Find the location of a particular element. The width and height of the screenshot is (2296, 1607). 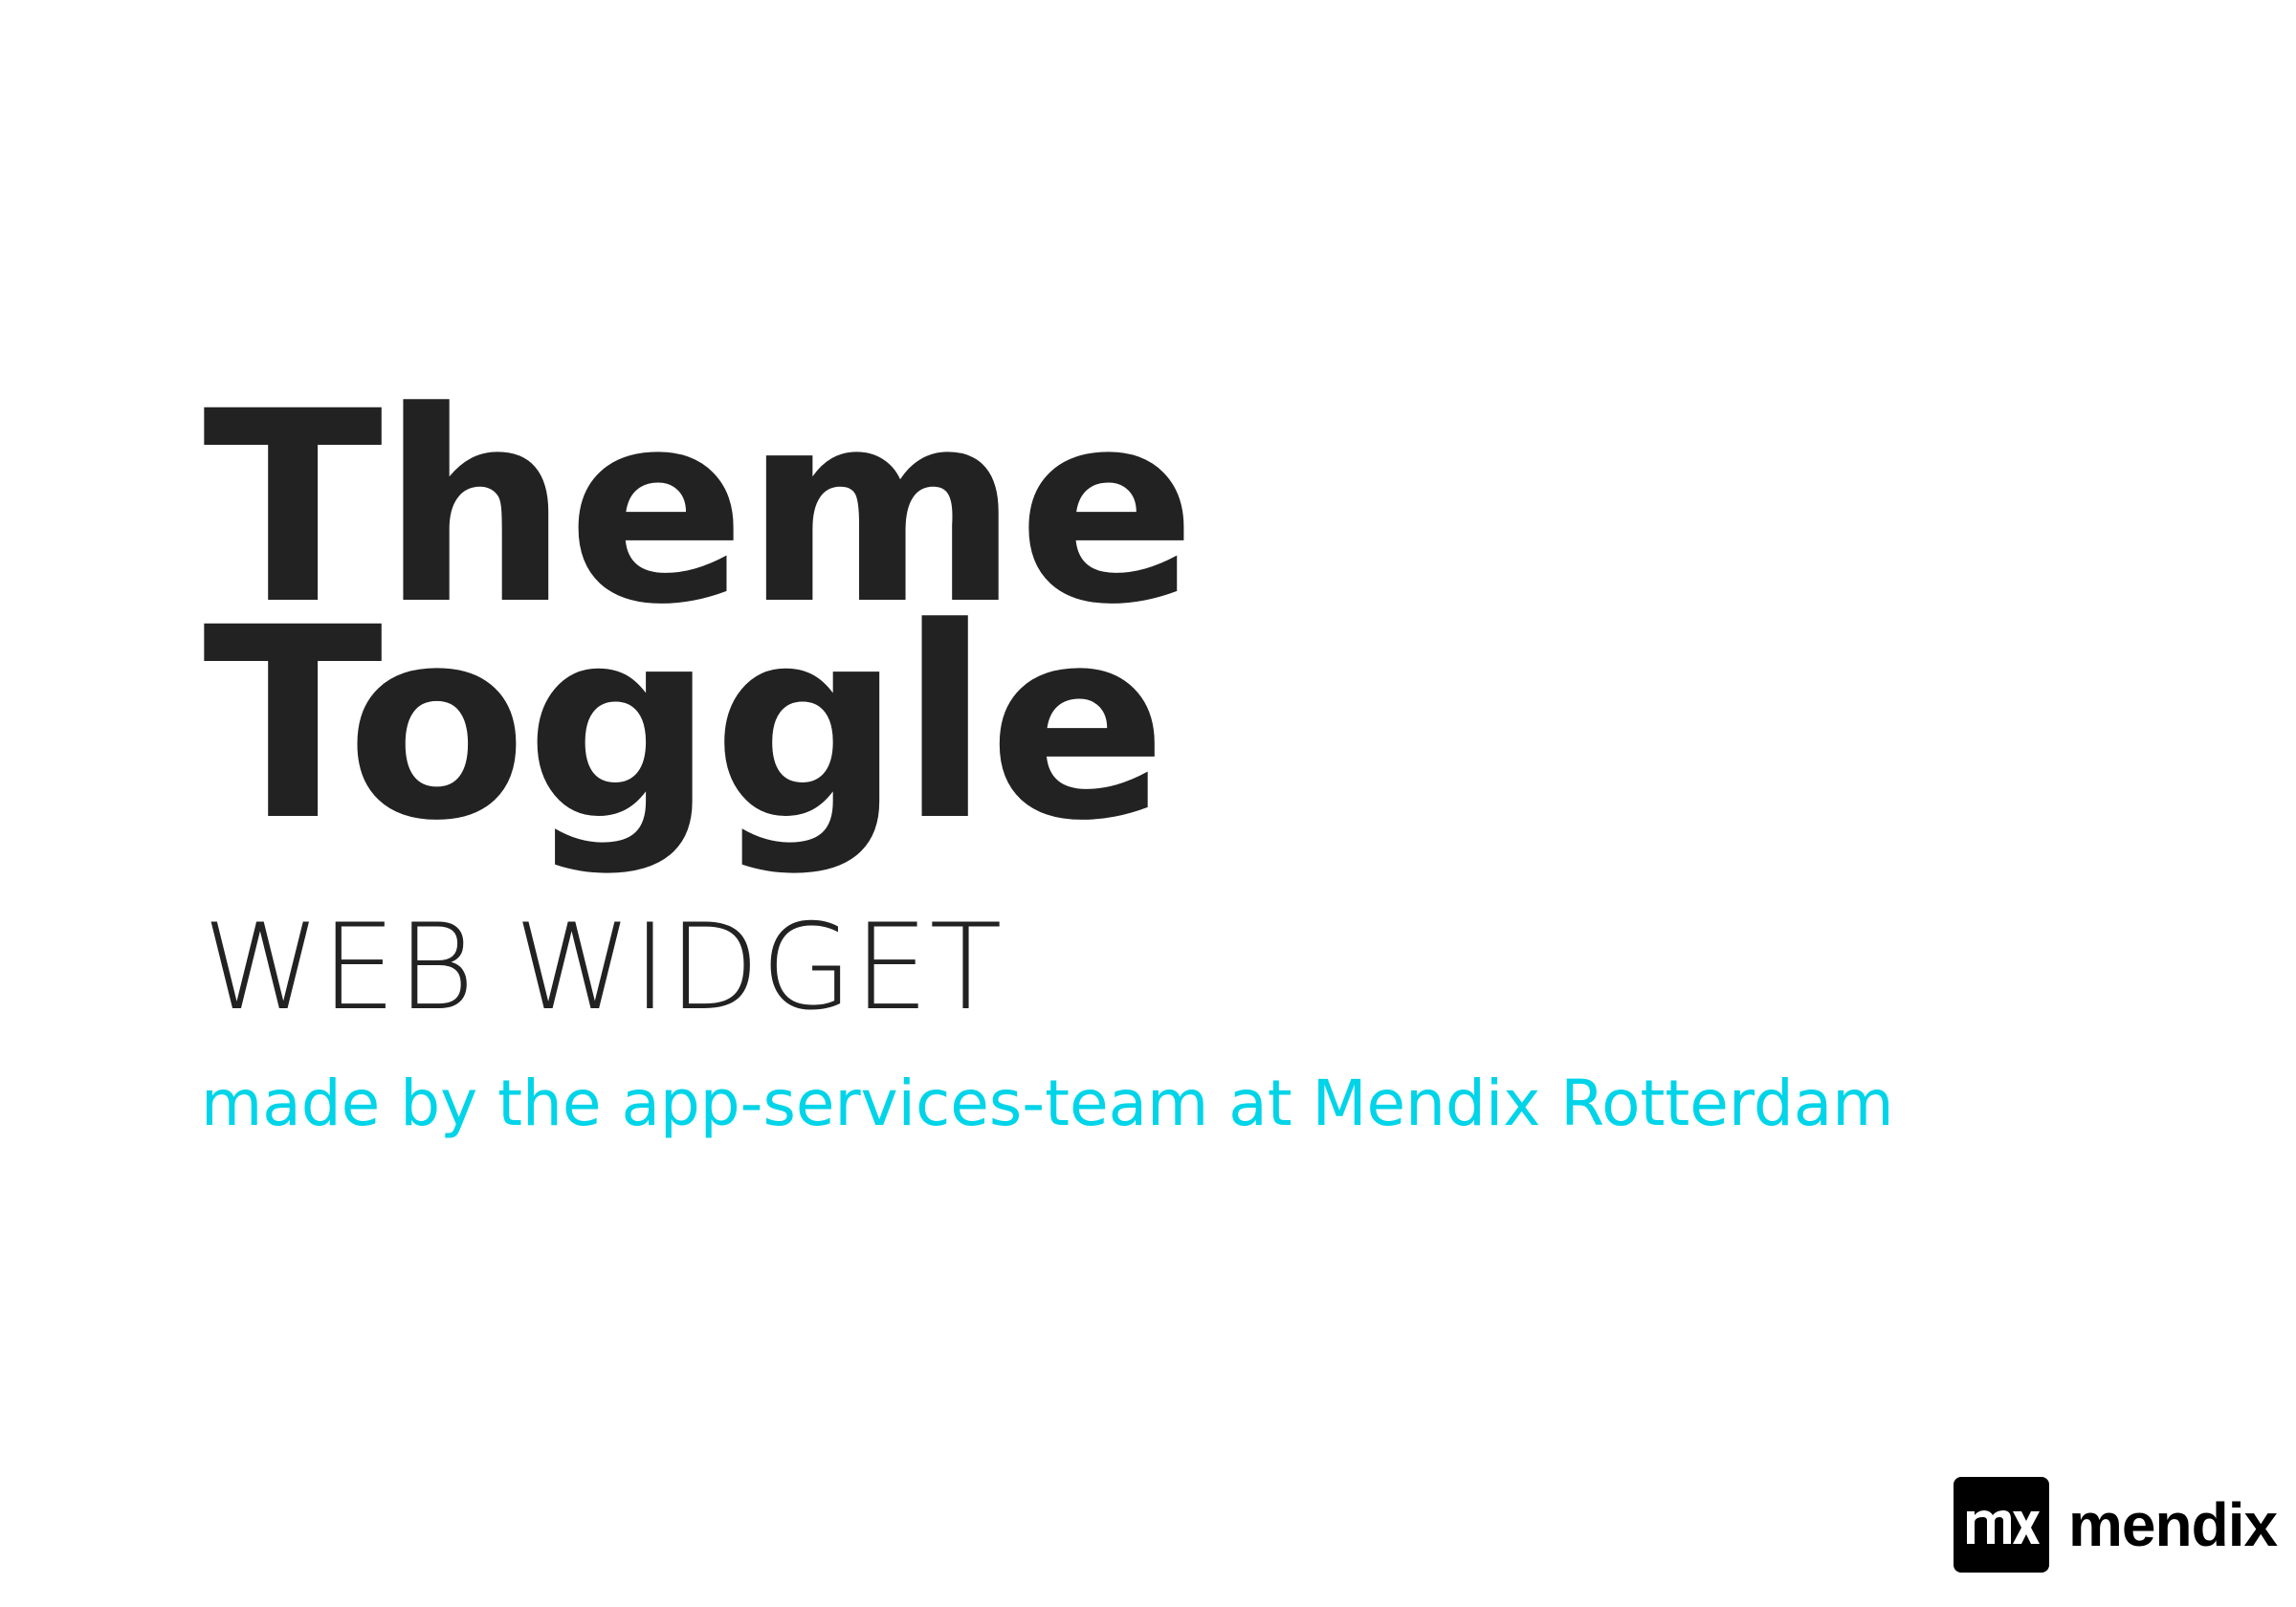

title-block: Theme Toggle is located at coordinates (700, 628).